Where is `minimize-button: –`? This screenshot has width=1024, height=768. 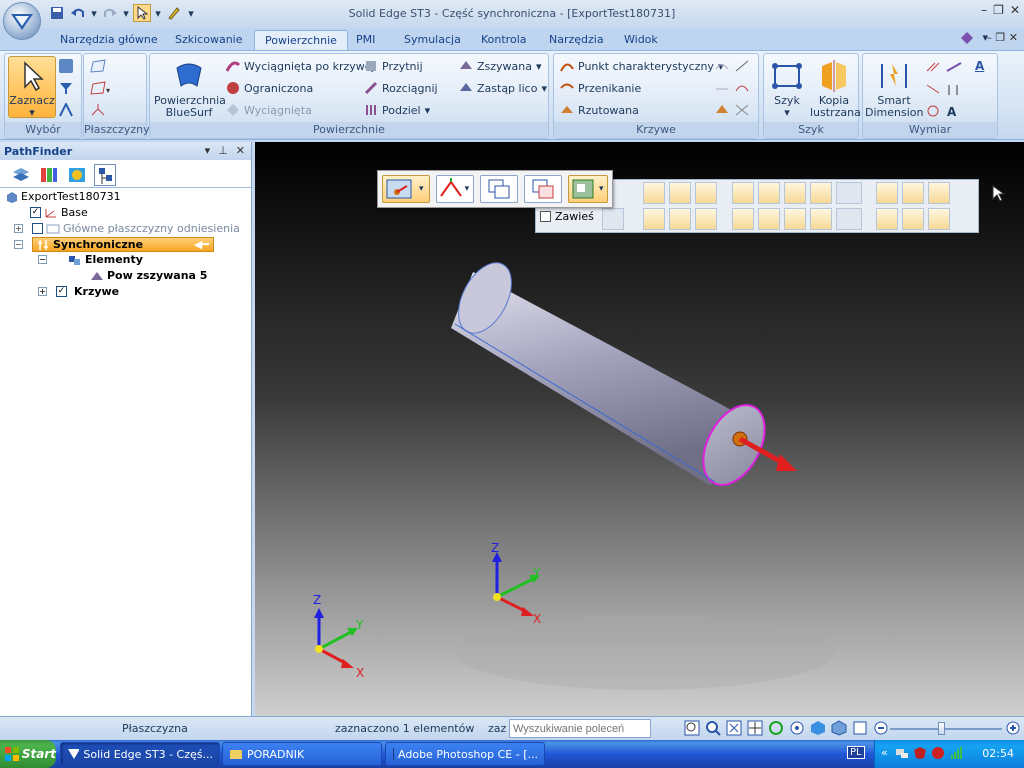
minimize-button: – is located at coordinates (984, 10).